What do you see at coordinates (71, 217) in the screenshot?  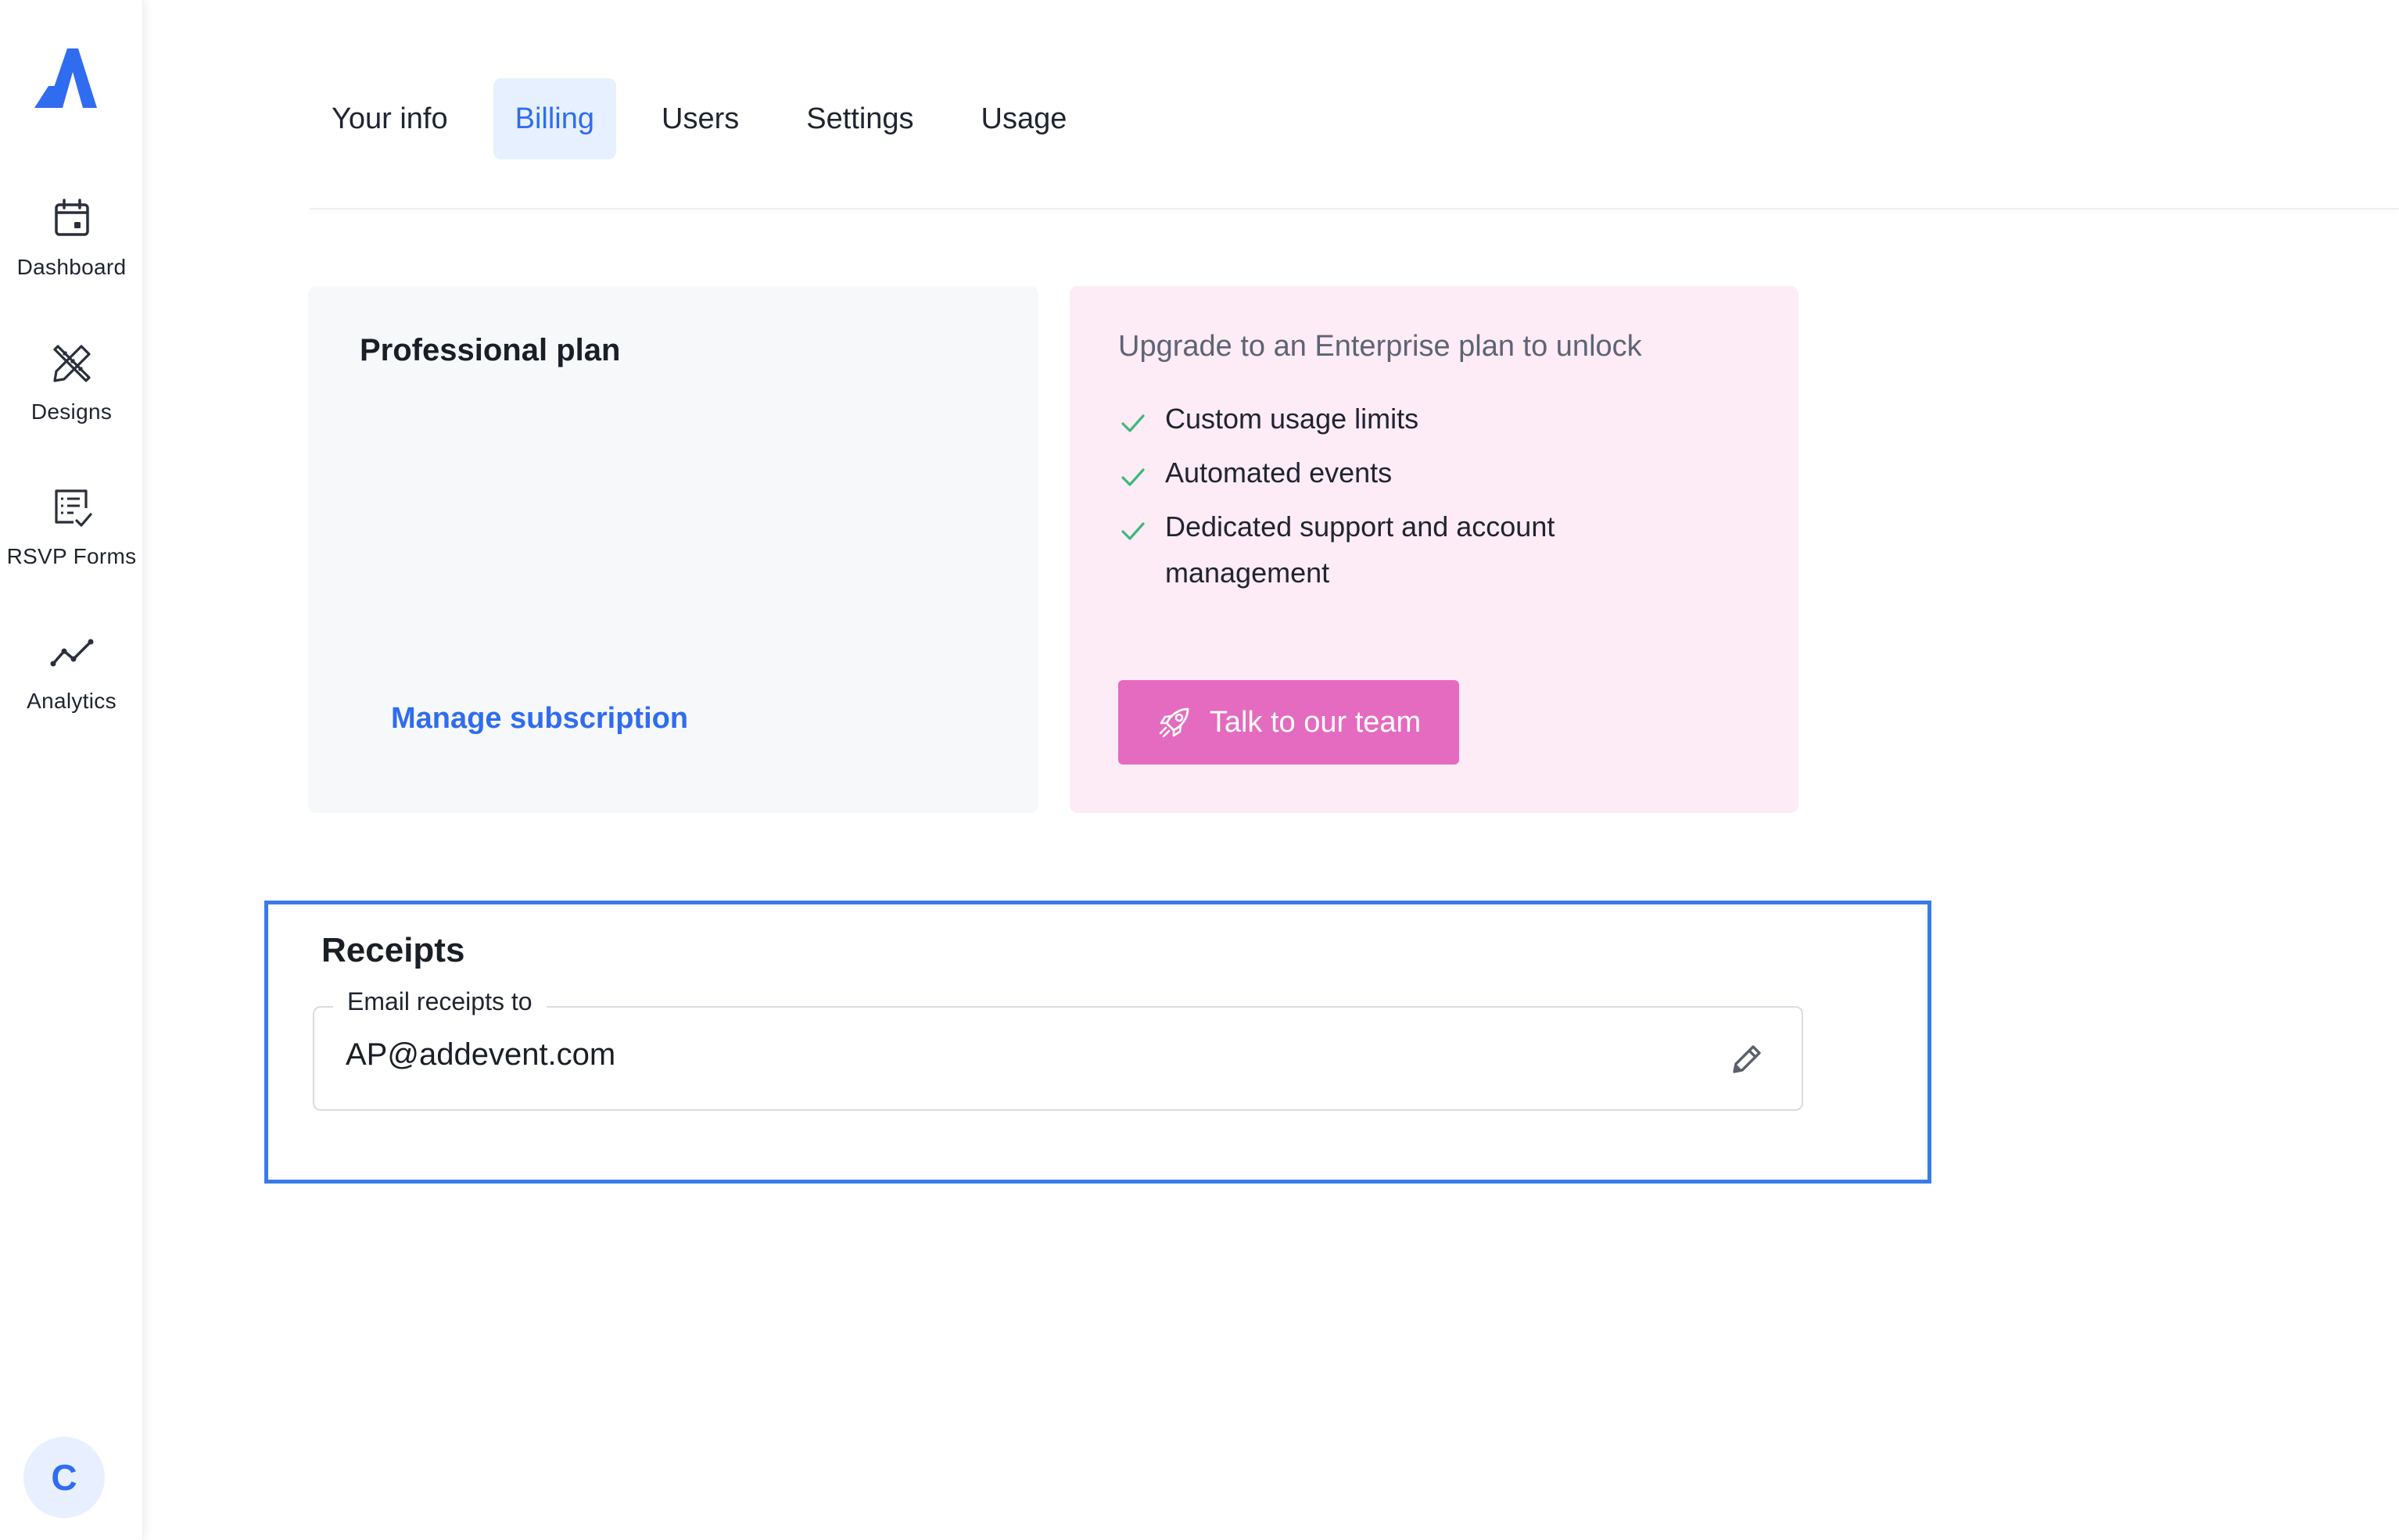 I see `calendar-icon` at bounding box center [71, 217].